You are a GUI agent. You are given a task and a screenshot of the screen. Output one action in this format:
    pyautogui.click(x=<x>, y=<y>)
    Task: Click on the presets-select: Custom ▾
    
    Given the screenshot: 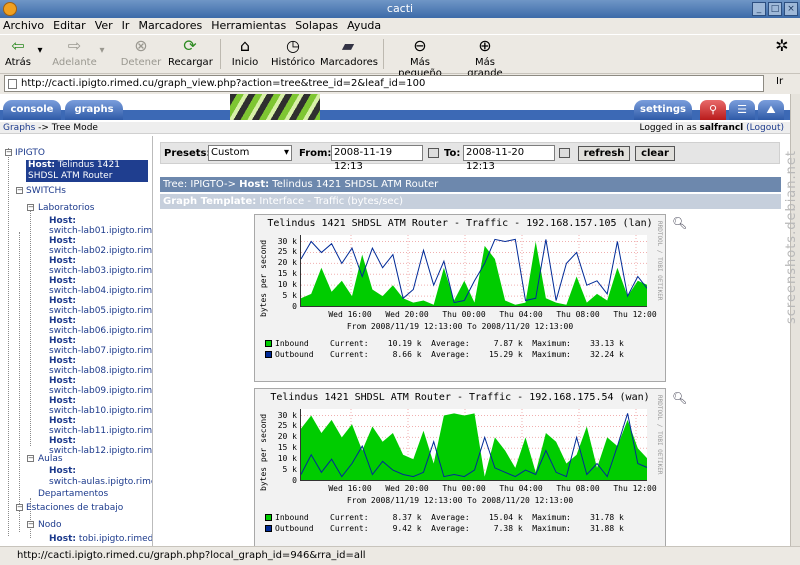 What is the action you would take?
    pyautogui.click(x=250, y=153)
    